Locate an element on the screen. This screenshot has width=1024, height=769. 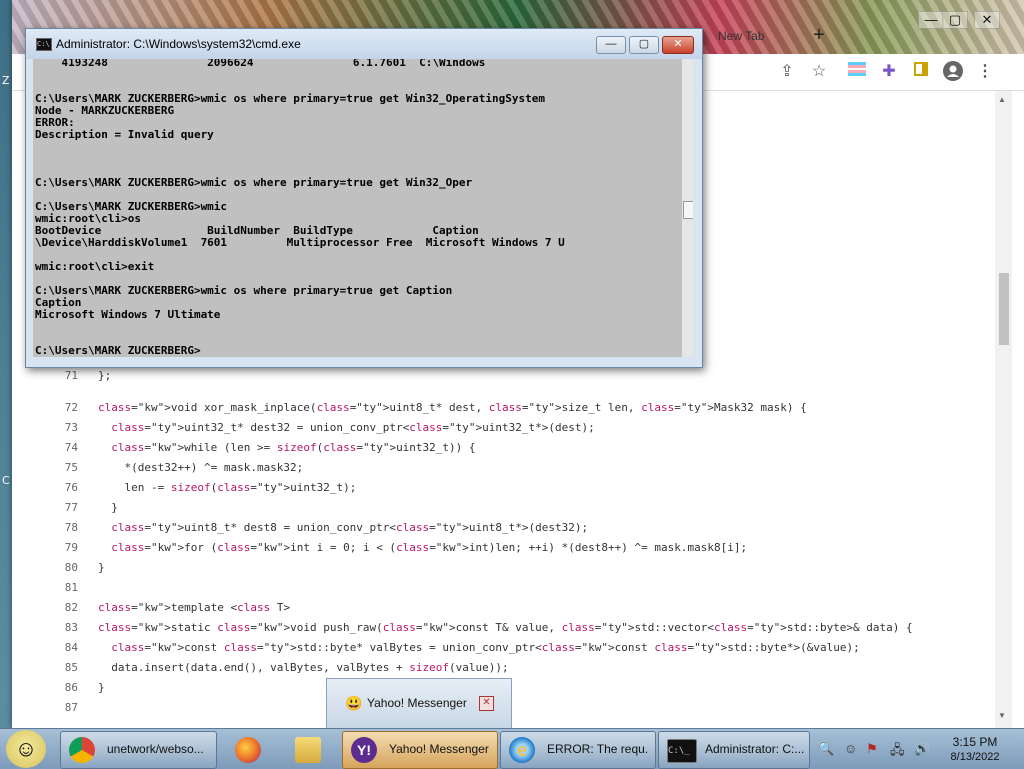
cmd-icon: C:\ is located at coordinates (44, 44).